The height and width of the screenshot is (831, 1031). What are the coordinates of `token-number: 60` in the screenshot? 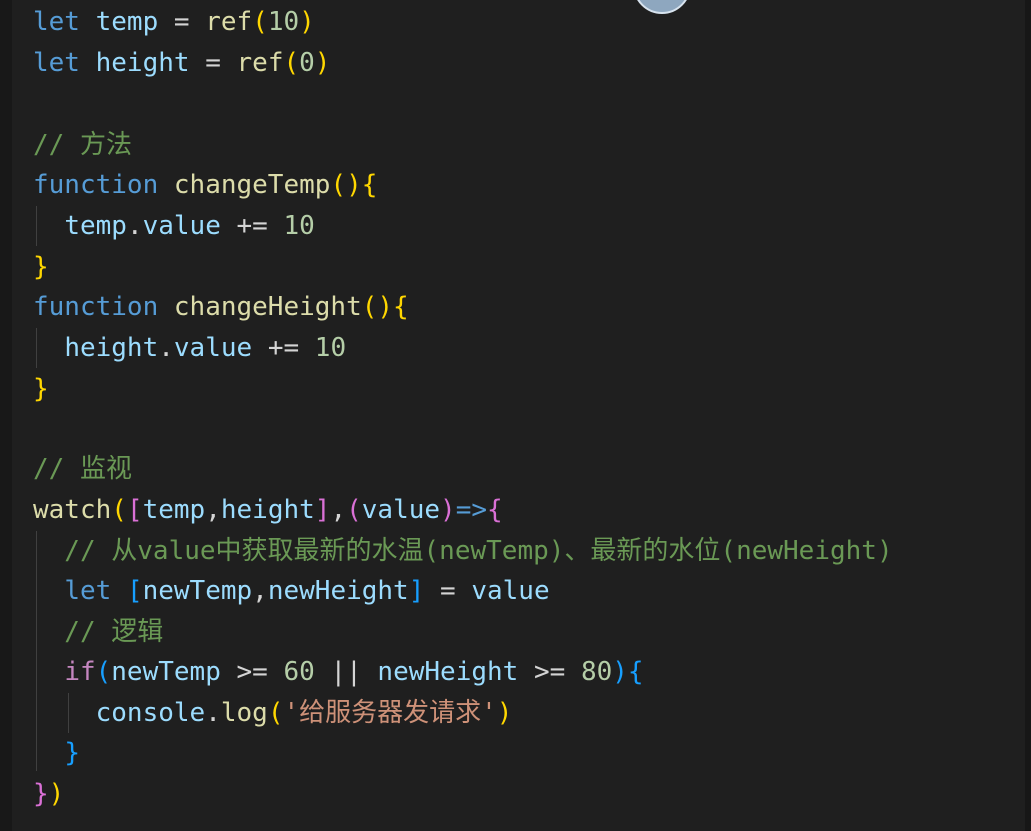 It's located at (299, 672).